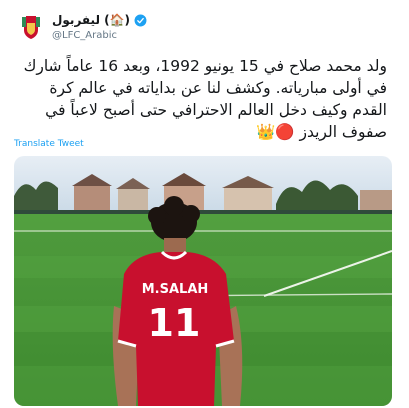  I want to click on shirt-number: 11, so click(174, 323).